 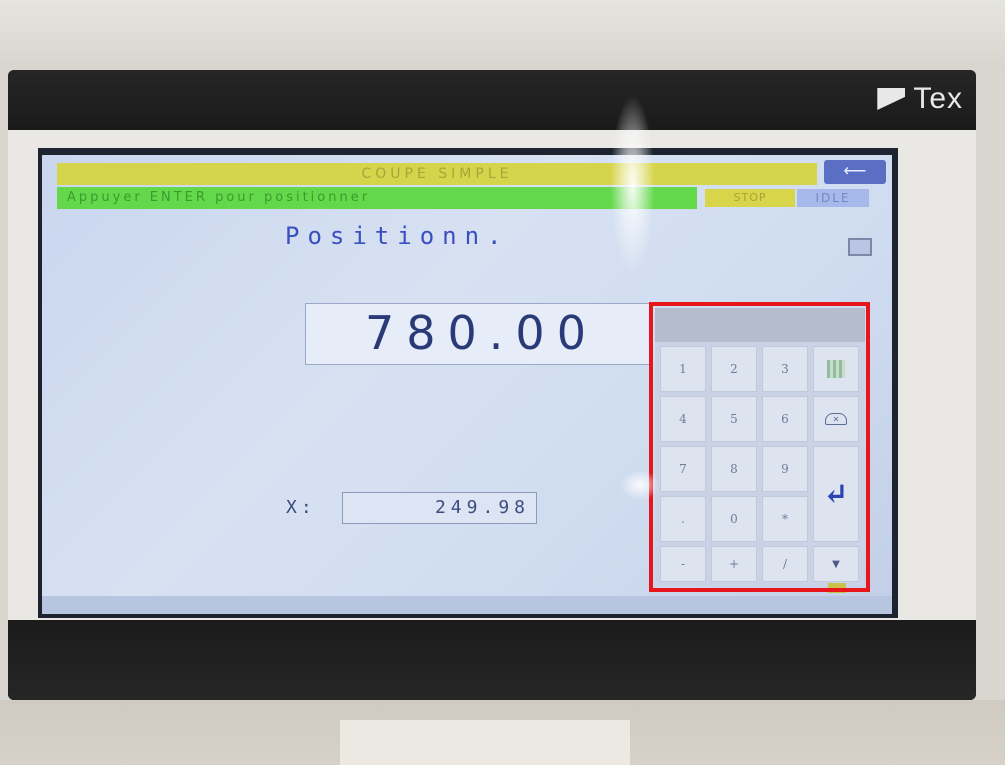 What do you see at coordinates (301, 507) in the screenshot?
I see `x-label: X:` at bounding box center [301, 507].